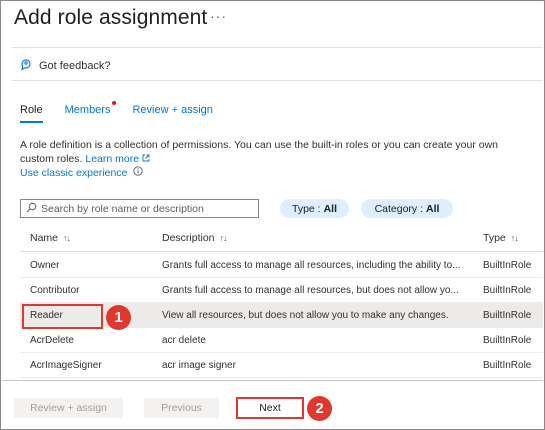 The height and width of the screenshot is (430, 545). What do you see at coordinates (218, 16) in the screenshot?
I see `more-options-icon: ···` at bounding box center [218, 16].